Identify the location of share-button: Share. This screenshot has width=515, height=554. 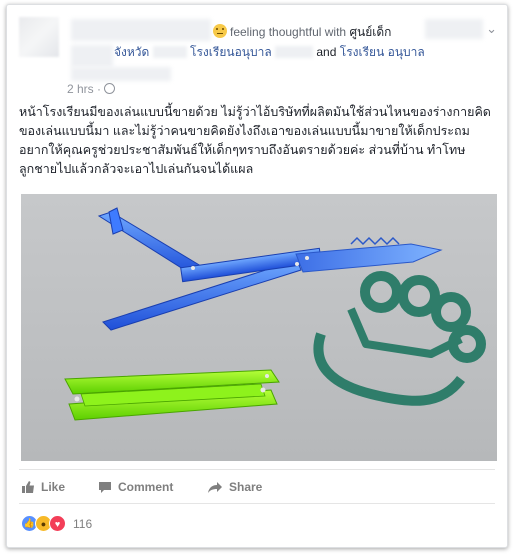
(234, 487).